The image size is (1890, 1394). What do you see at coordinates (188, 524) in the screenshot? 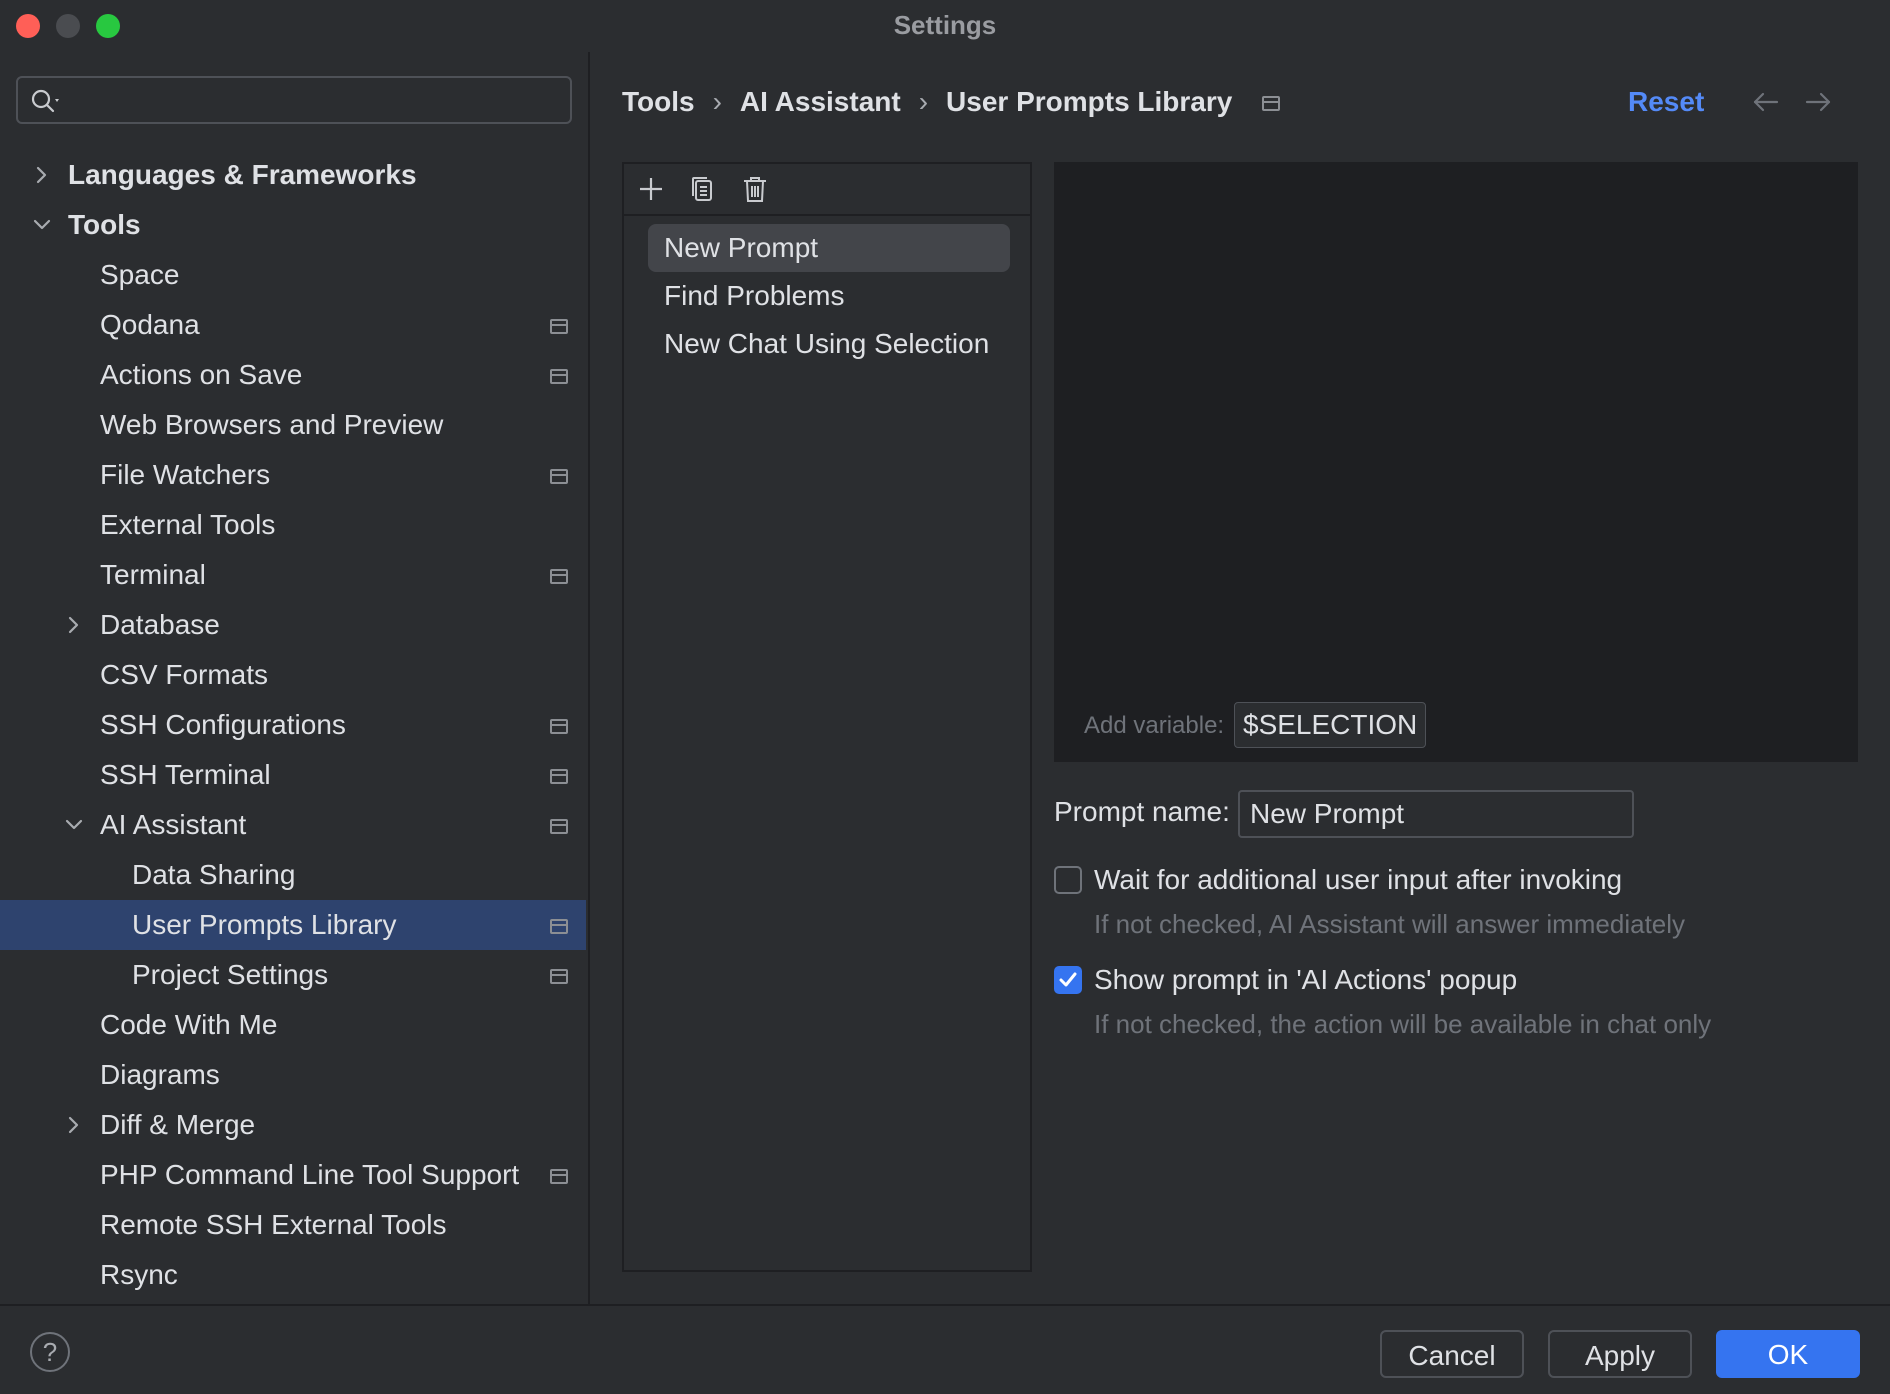
I see `sidebar-item-label: External Tools` at bounding box center [188, 524].